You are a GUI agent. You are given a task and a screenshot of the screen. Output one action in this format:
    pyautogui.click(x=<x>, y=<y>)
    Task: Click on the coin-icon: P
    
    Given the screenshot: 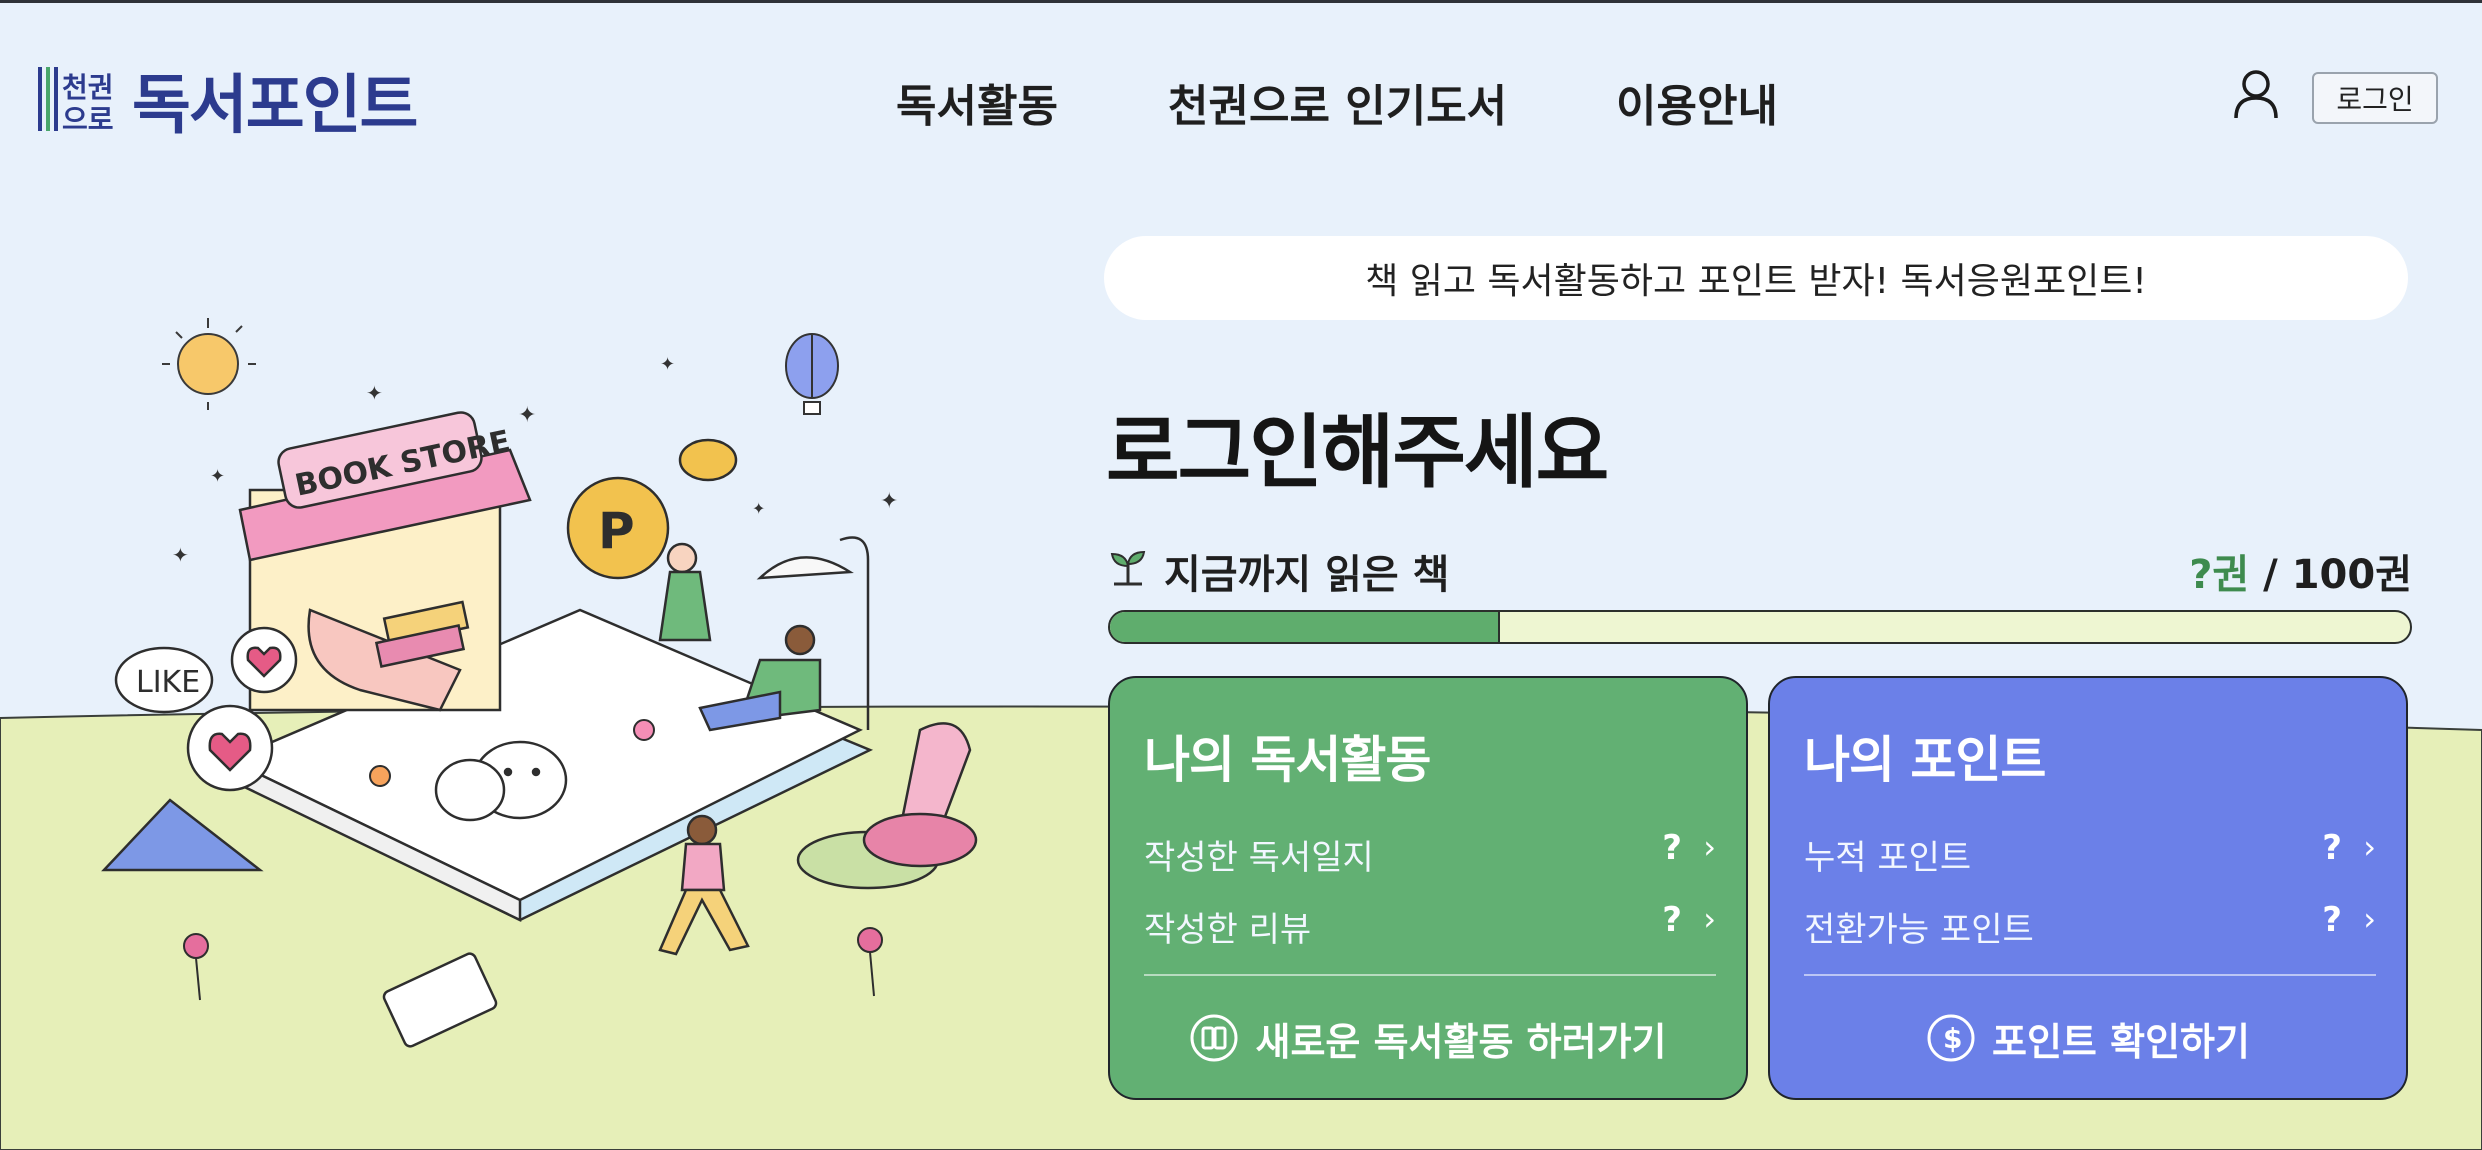 What is the action you would take?
    pyautogui.click(x=652, y=509)
    